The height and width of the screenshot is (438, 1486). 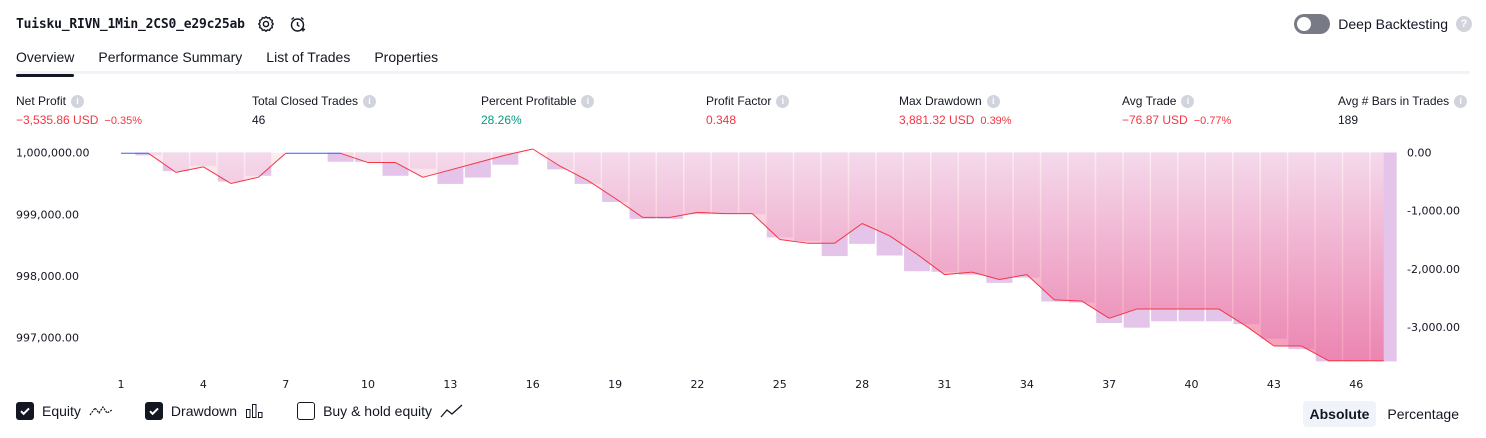 What do you see at coordinates (739, 101) in the screenshot?
I see `metric-label: Profit Factor` at bounding box center [739, 101].